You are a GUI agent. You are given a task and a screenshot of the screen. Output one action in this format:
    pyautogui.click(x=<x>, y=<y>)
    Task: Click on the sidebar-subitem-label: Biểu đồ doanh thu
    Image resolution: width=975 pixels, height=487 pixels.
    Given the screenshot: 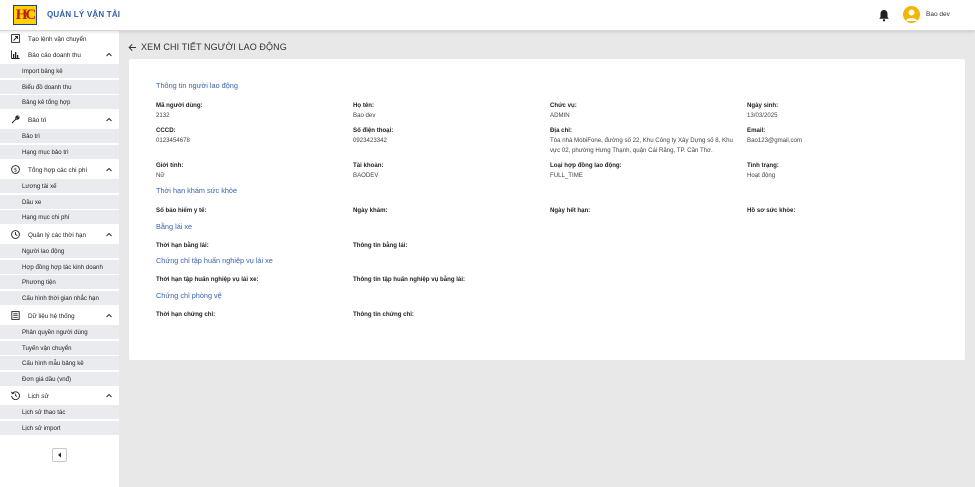 What is the action you would take?
    pyautogui.click(x=47, y=87)
    